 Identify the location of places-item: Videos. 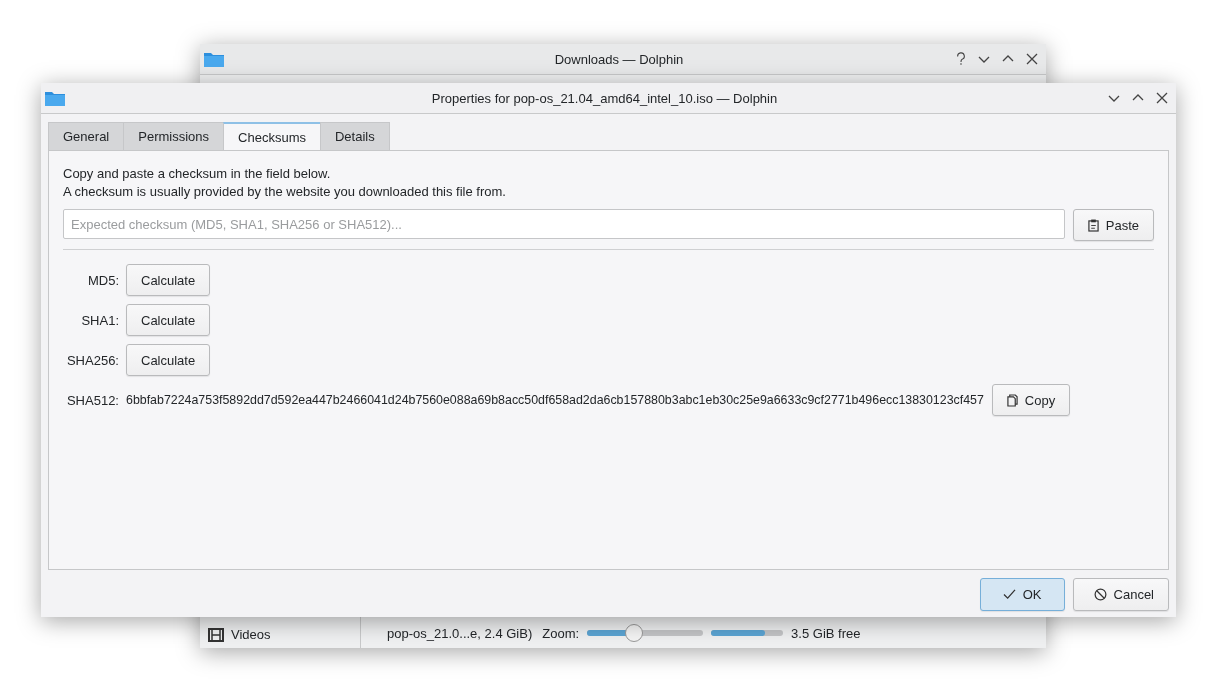
(280, 634).